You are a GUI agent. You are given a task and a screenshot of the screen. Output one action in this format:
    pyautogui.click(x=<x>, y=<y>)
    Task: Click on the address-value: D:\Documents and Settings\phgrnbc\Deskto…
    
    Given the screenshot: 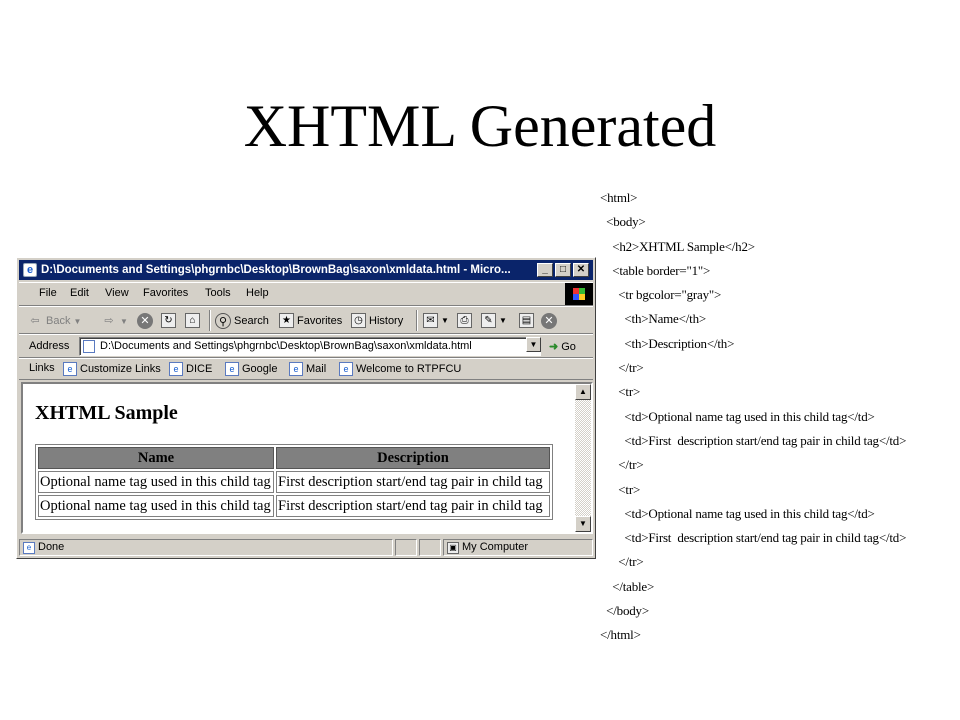 What is the action you would take?
    pyautogui.click(x=286, y=346)
    